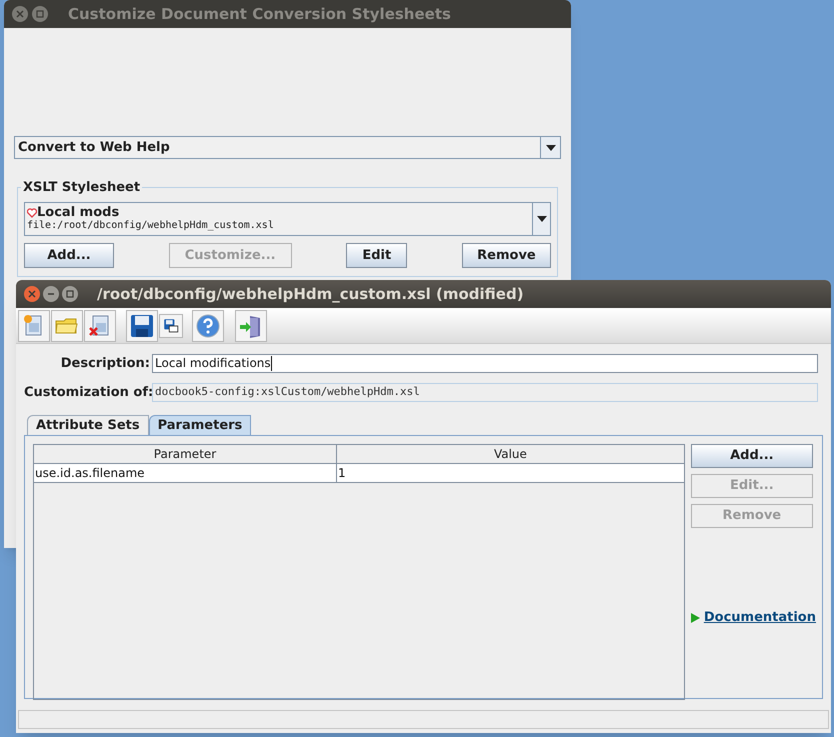  I want to click on triangle-icon, so click(695, 617).